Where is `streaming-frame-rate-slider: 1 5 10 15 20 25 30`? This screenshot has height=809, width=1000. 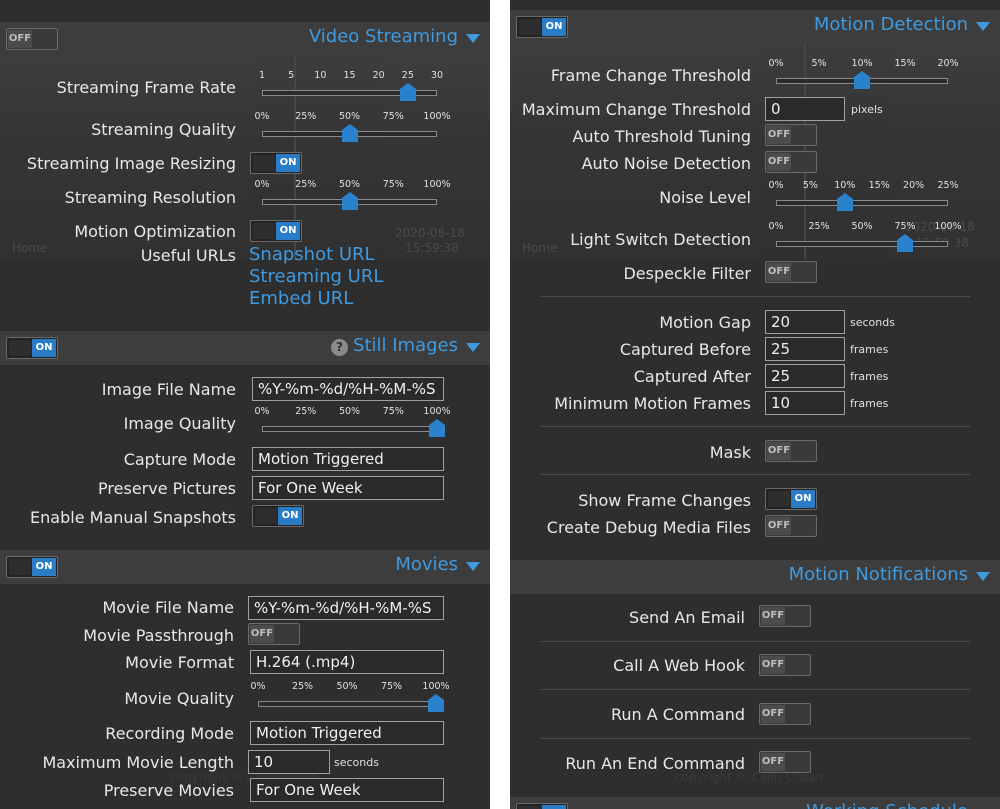 streaming-frame-rate-slider: 1 5 10 15 20 25 30 is located at coordinates (351, 87).